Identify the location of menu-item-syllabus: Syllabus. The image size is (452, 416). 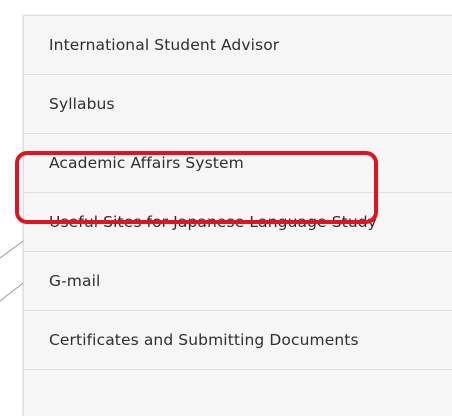
(238, 104).